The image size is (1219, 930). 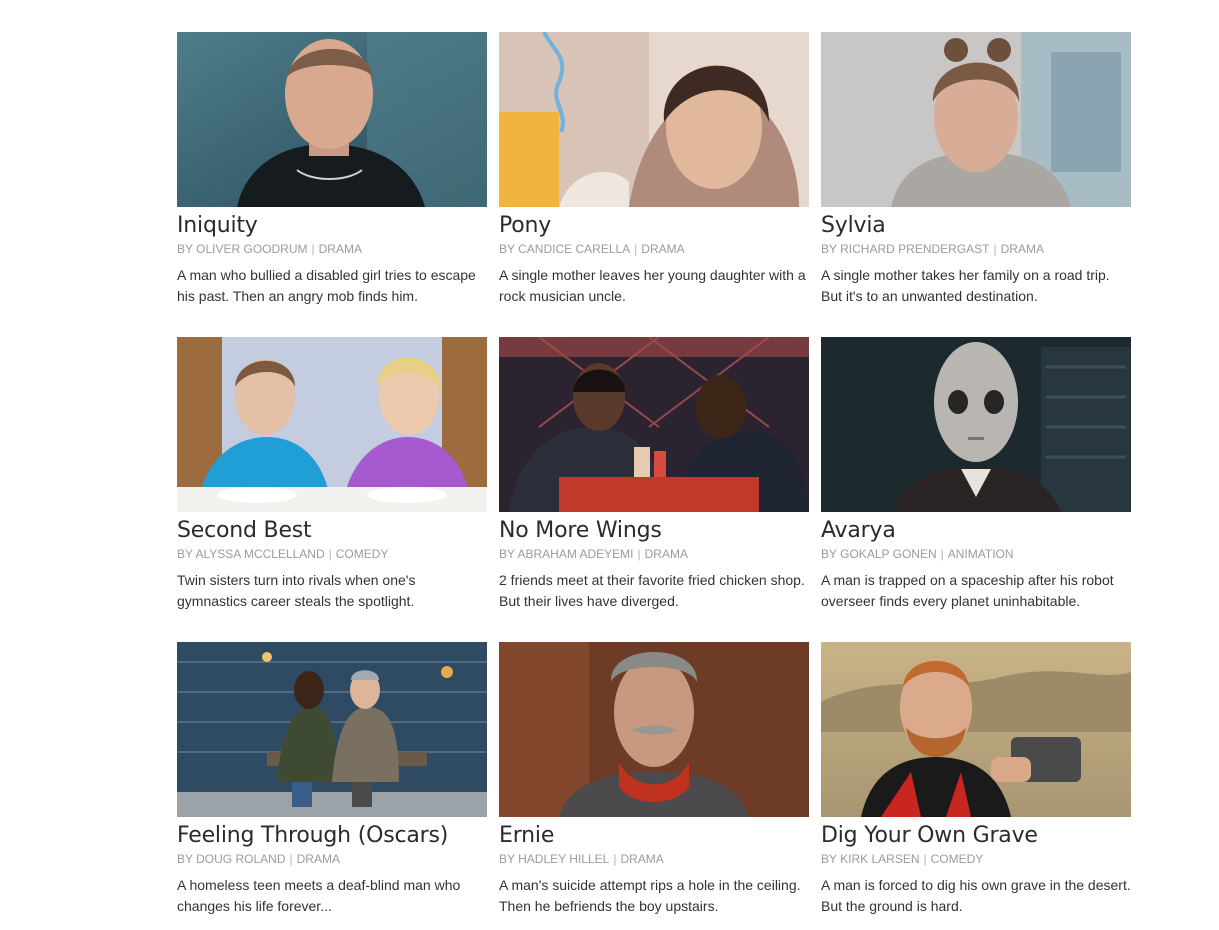 I want to click on film-meta: BY GOKALP GONEN | ANIMATION, so click(x=976, y=554).